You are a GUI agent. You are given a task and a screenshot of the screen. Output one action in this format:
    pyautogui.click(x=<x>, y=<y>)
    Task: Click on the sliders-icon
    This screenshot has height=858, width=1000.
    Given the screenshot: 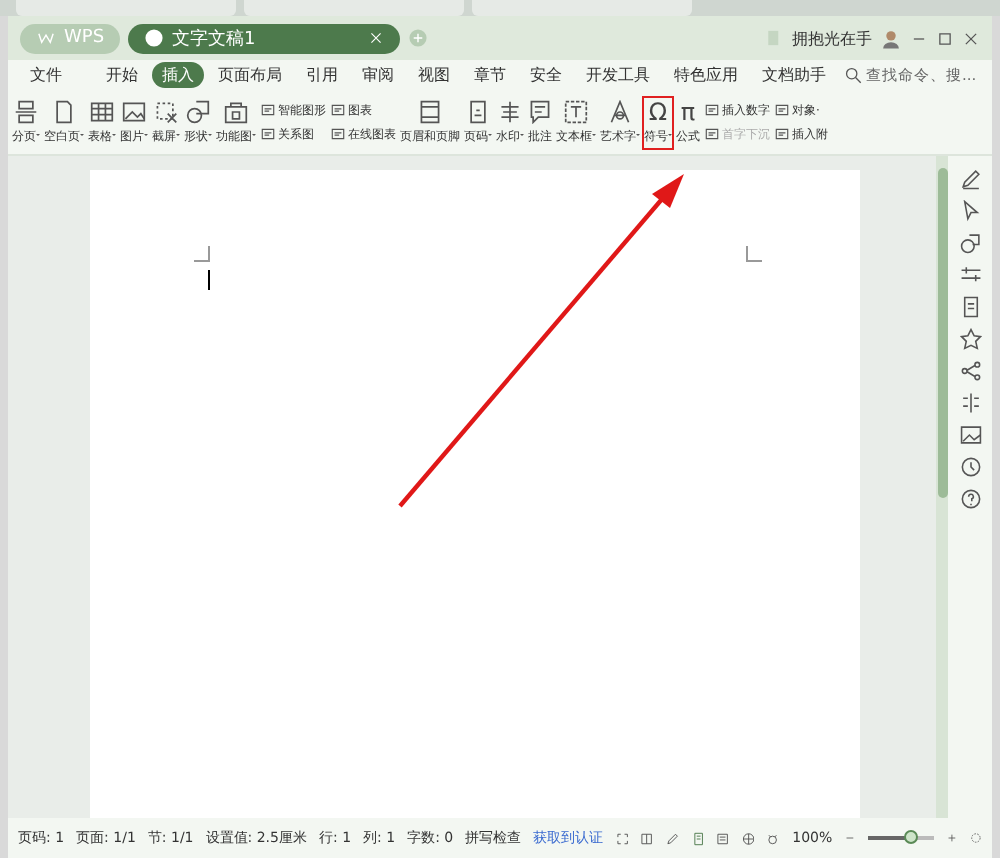 What is the action you would take?
    pyautogui.click(x=970, y=275)
    